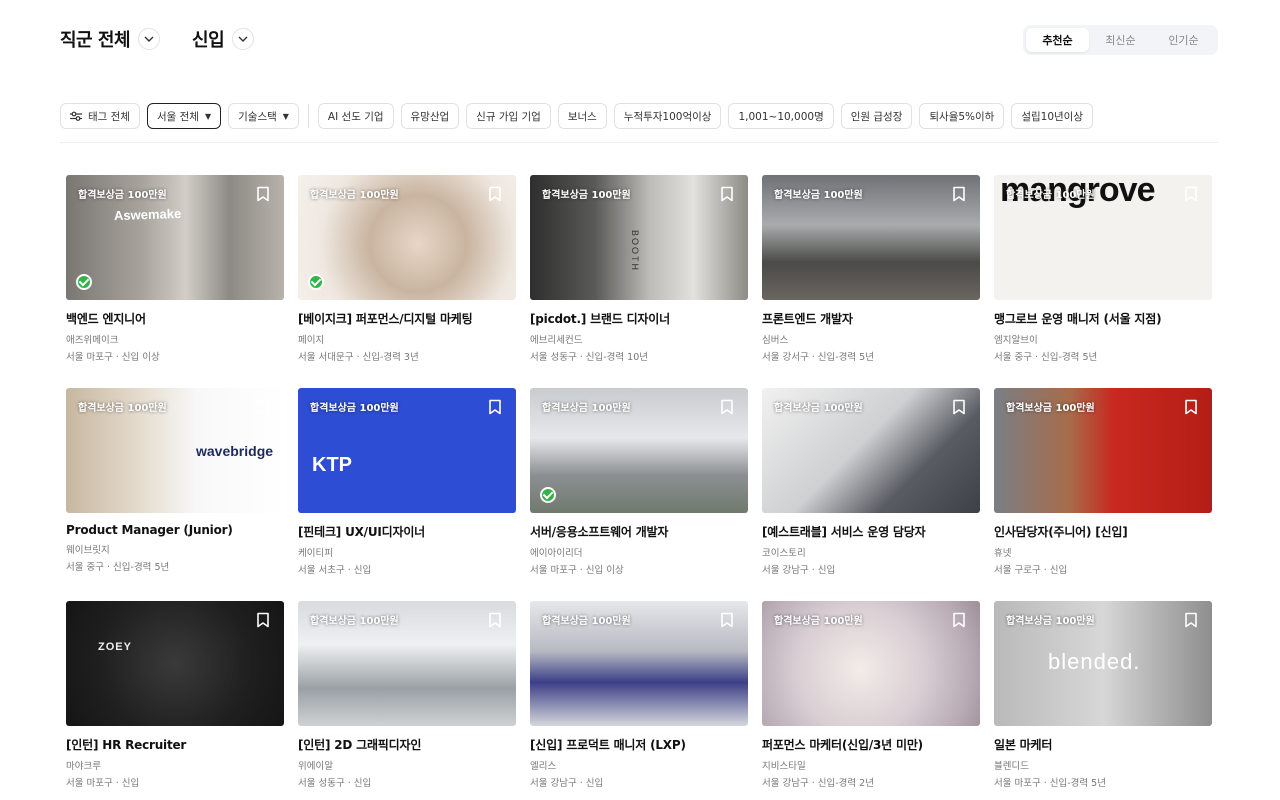 This screenshot has height=800, width=1280. What do you see at coordinates (355, 116) in the screenshot?
I see `tag-chip: AI 선도 기업` at bounding box center [355, 116].